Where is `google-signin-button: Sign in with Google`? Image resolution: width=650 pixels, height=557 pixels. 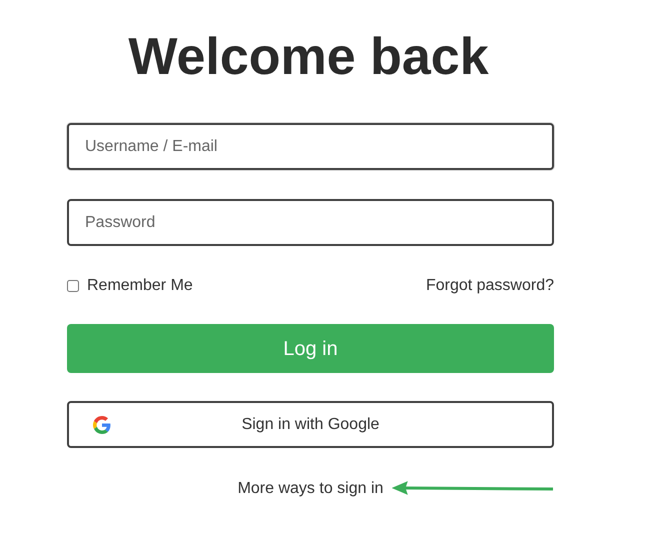
google-signin-button: Sign in with Google is located at coordinates (310, 424).